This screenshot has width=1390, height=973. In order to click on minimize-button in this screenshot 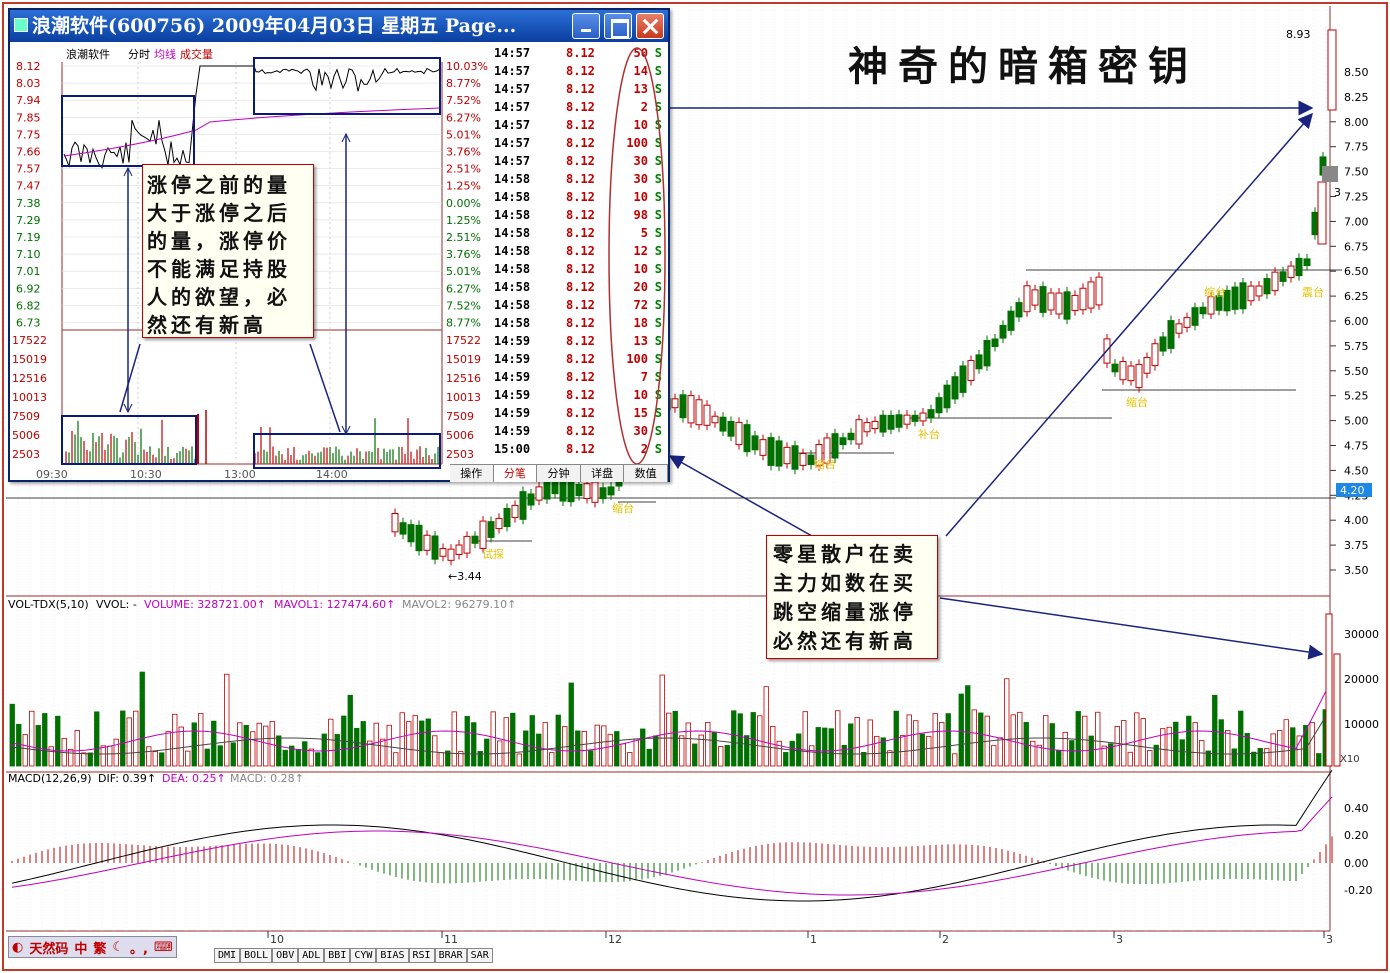, I will do `click(586, 26)`.